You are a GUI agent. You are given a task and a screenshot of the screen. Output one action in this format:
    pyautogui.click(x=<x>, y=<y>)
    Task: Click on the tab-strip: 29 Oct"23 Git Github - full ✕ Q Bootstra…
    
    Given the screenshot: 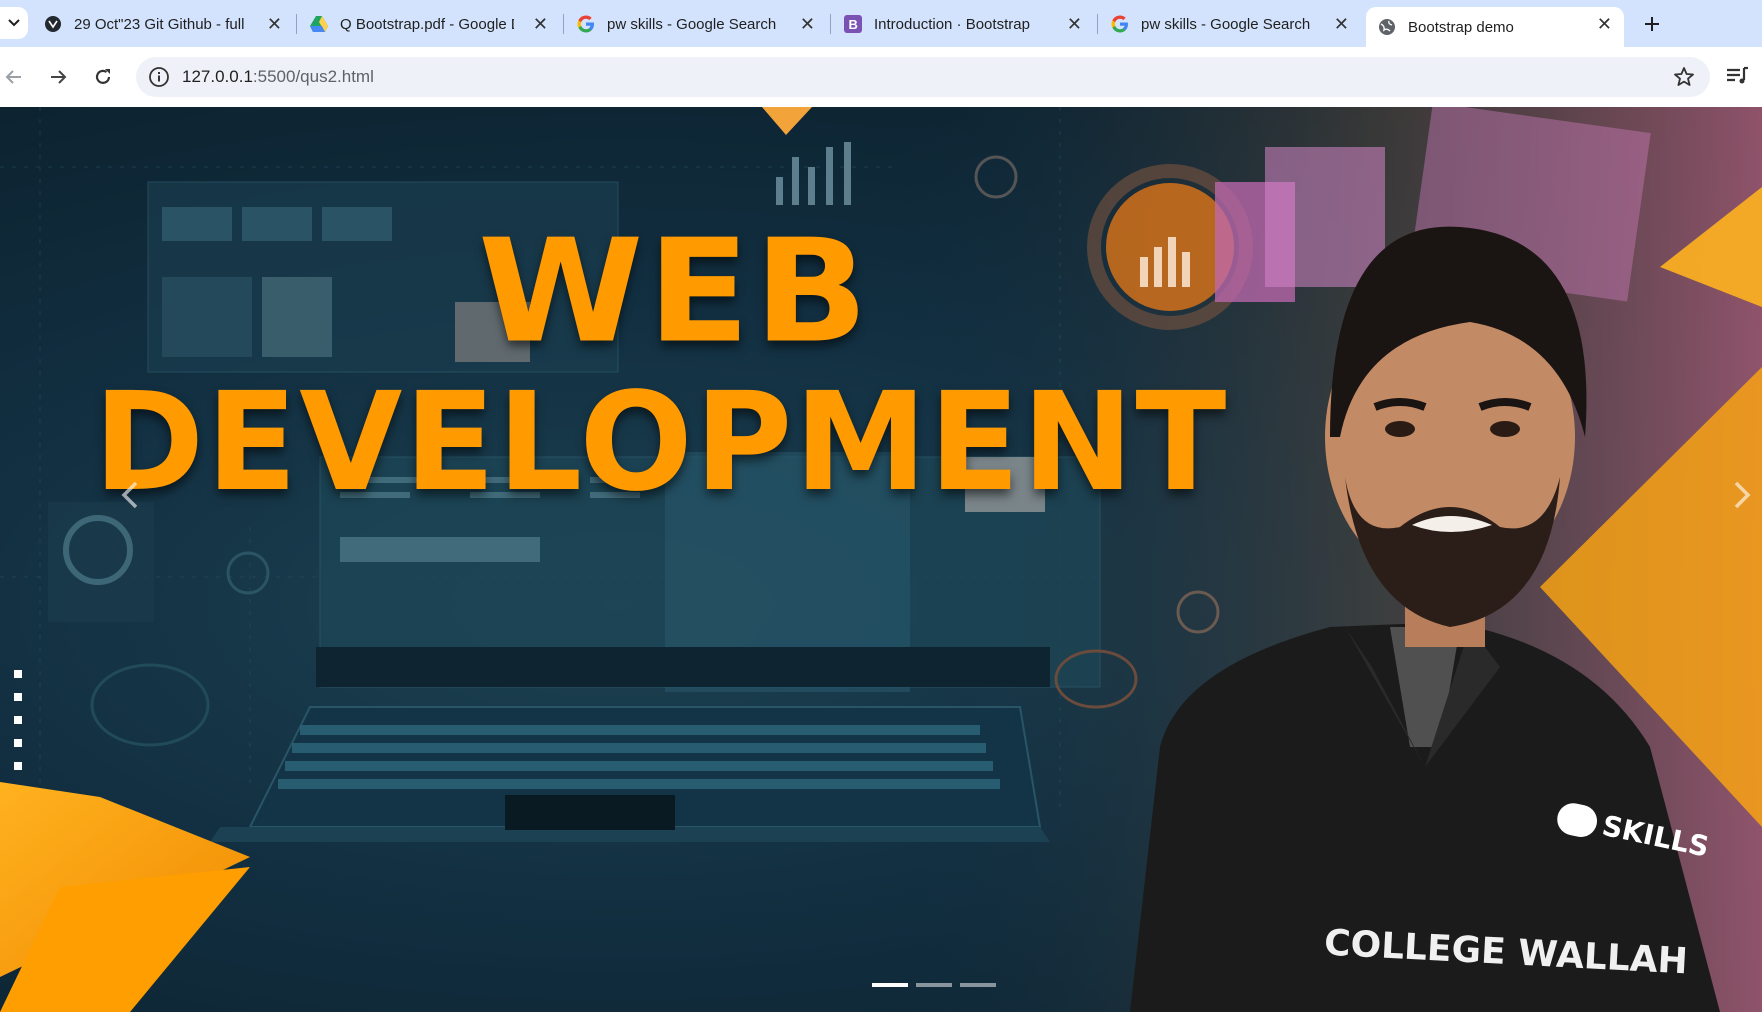 What is the action you would take?
    pyautogui.click(x=881, y=23)
    